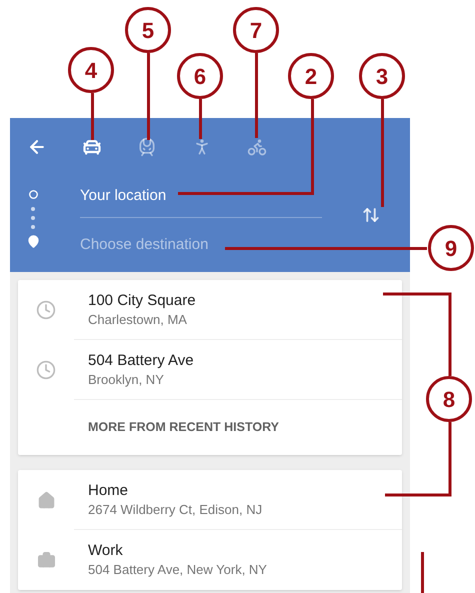  I want to click on place-address: Charlestown, MA, so click(138, 319).